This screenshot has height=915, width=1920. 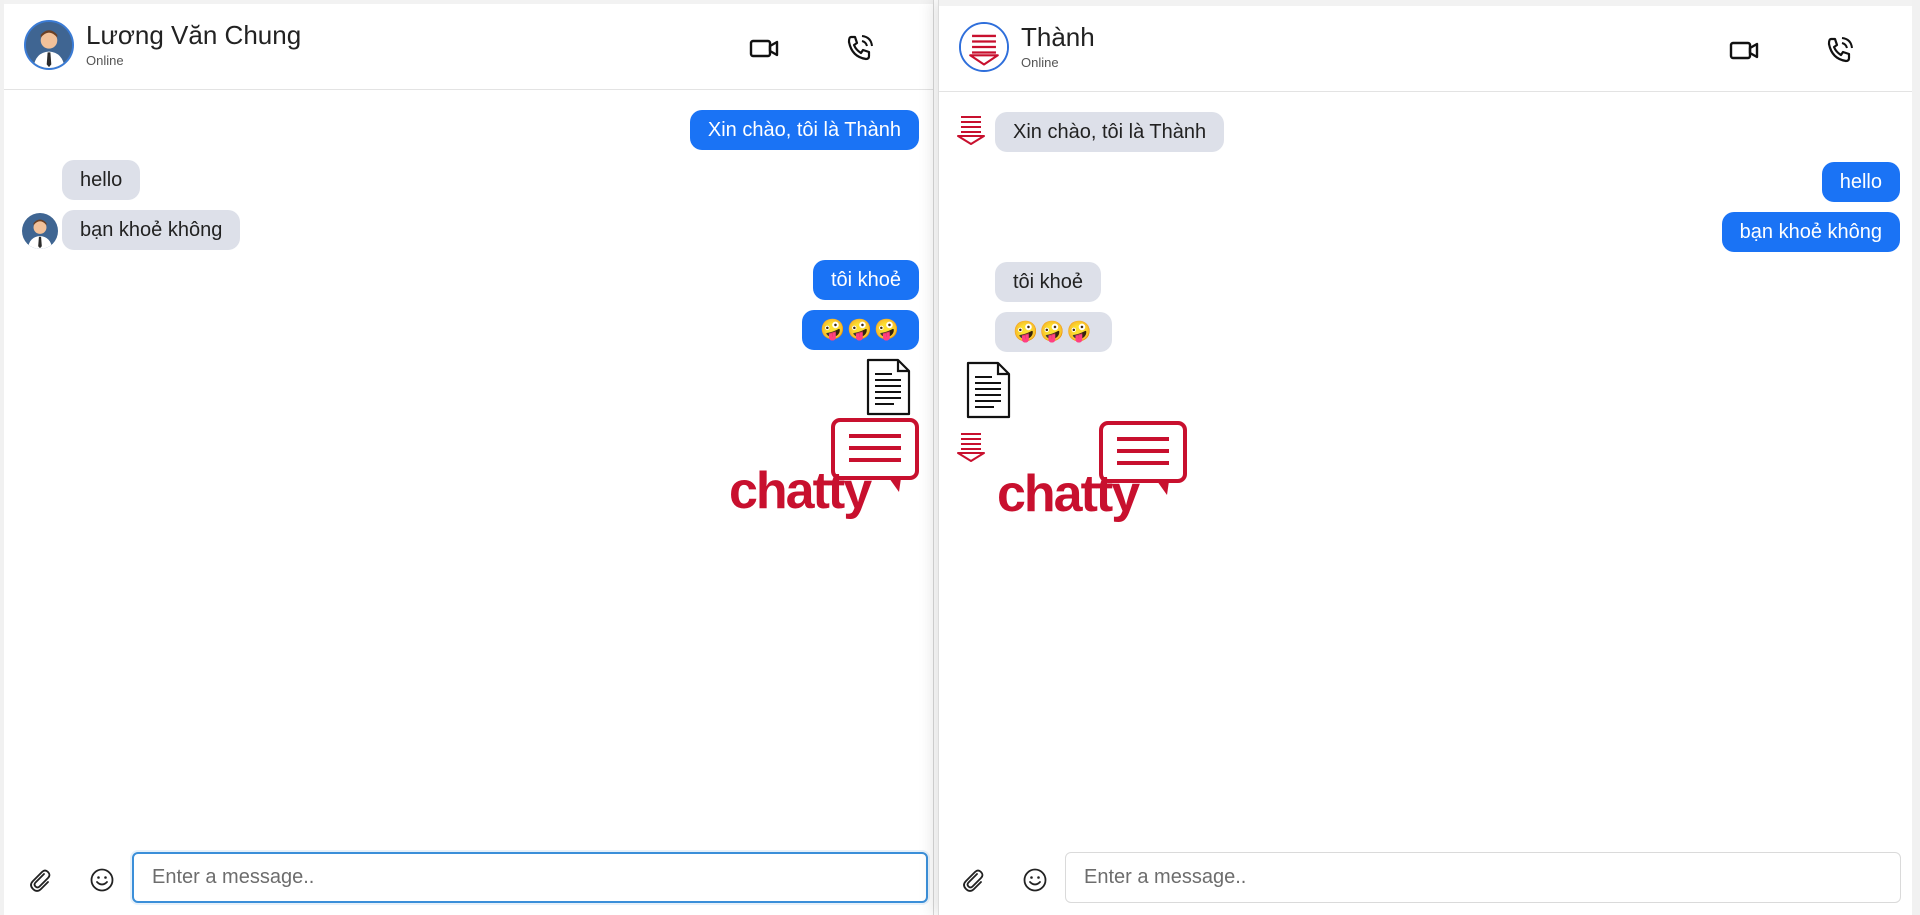 I want to click on message-outgoing: tôi khoẻ, so click(x=865, y=280).